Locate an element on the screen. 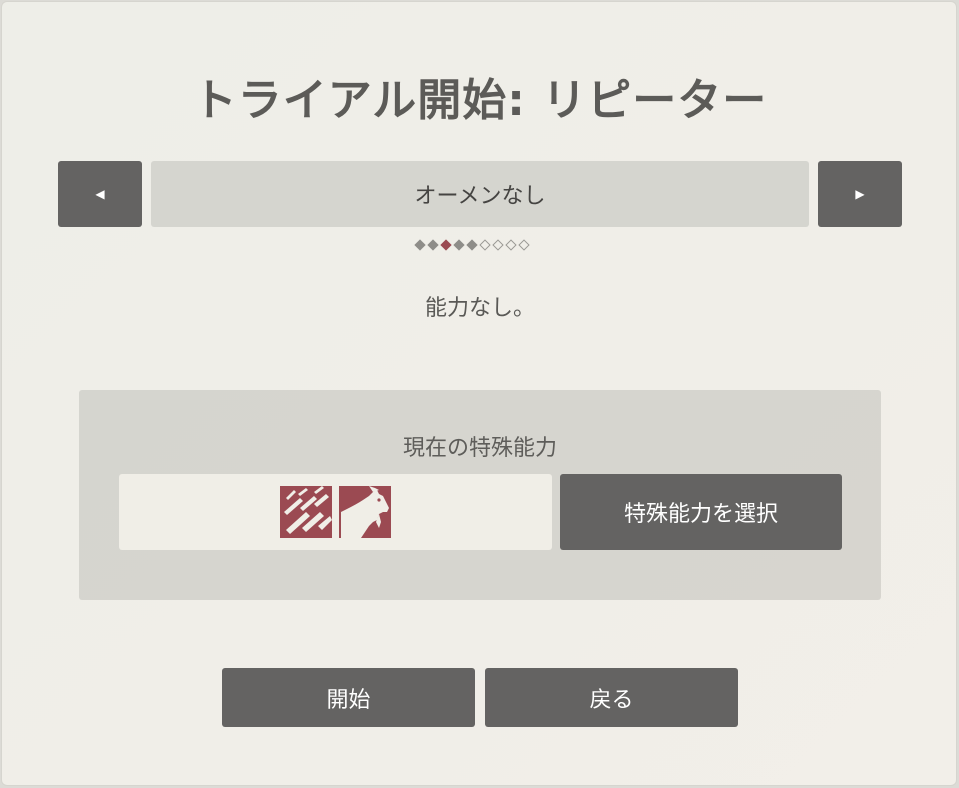  current-abilities-box is located at coordinates (335, 512).